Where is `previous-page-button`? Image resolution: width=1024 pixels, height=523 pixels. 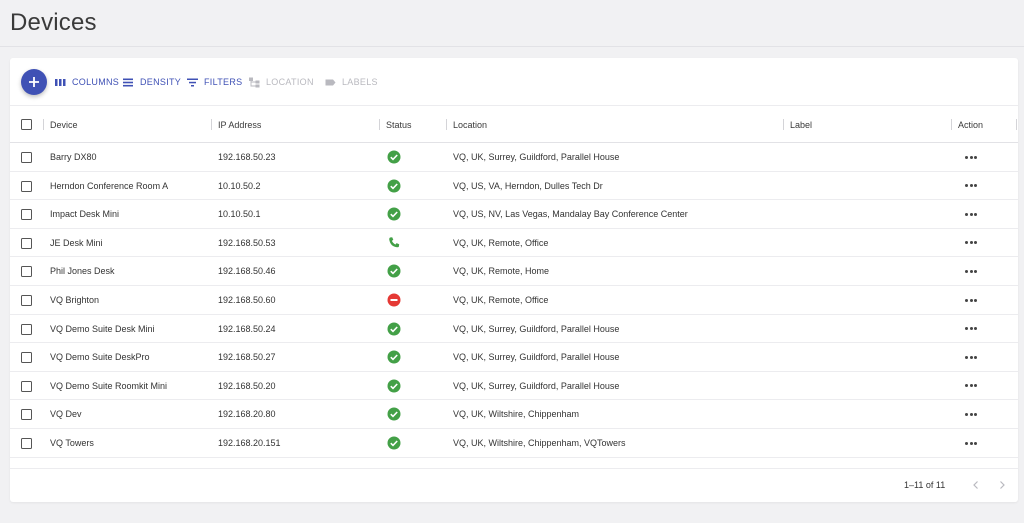 previous-page-button is located at coordinates (976, 485).